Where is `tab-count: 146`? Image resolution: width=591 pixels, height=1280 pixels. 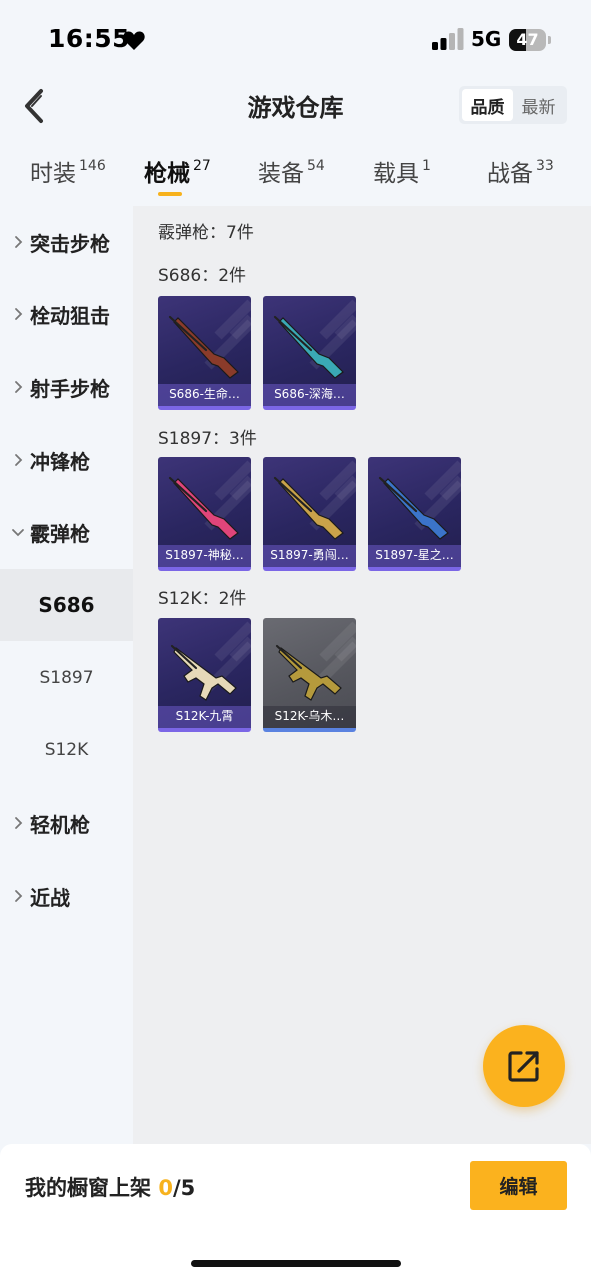
tab-count: 146 is located at coordinates (92, 166).